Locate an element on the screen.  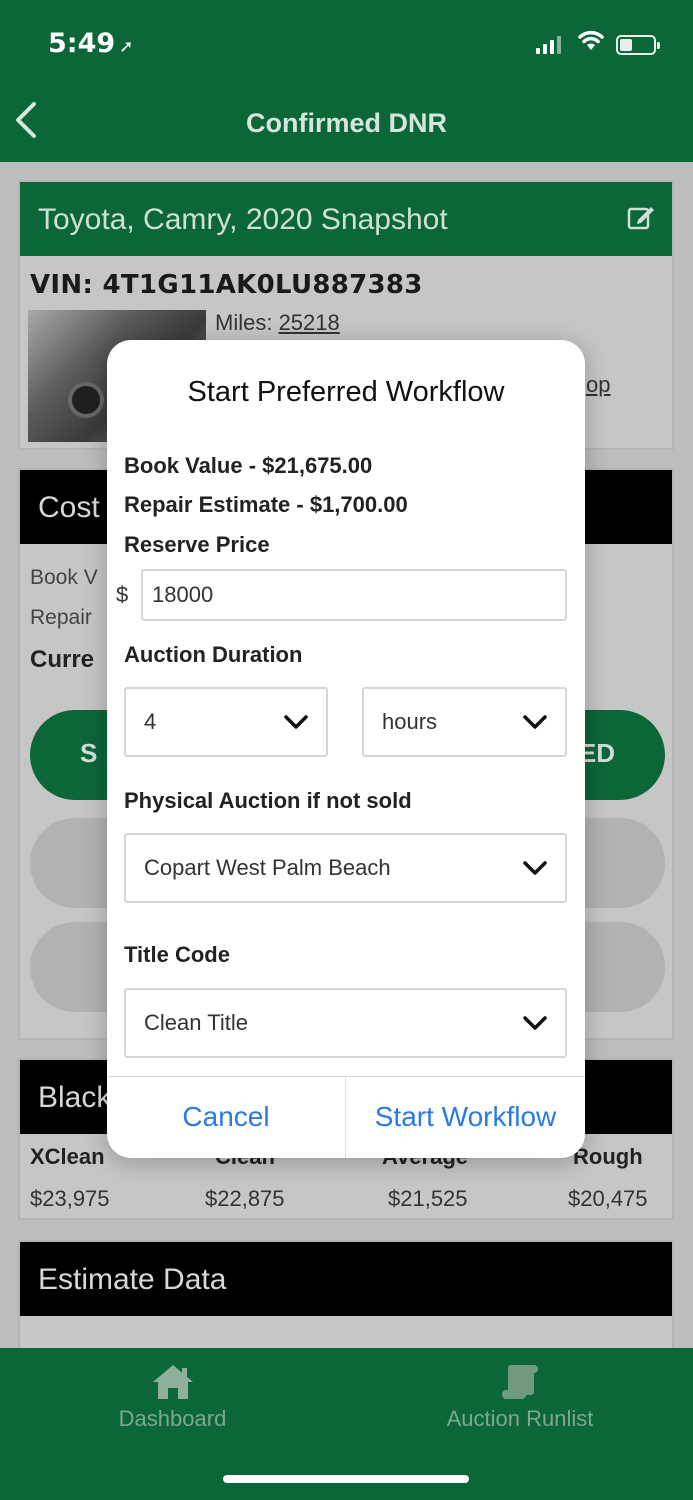
snapshot-title: Toyota, Camry, 2020 Snapshot is located at coordinates (243, 219).